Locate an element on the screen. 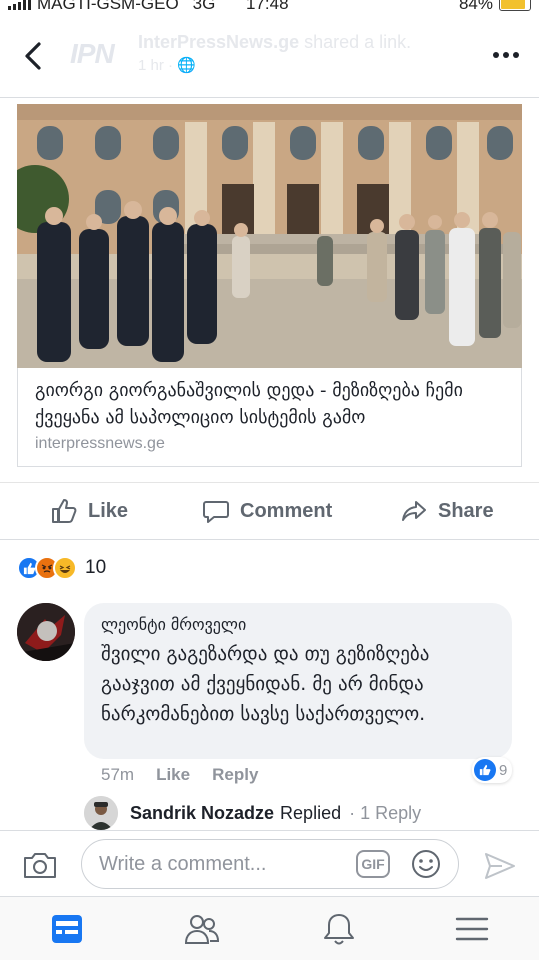 Image resolution: width=539 pixels, height=960 pixels. comment-reply-button: Reply is located at coordinates (235, 775).